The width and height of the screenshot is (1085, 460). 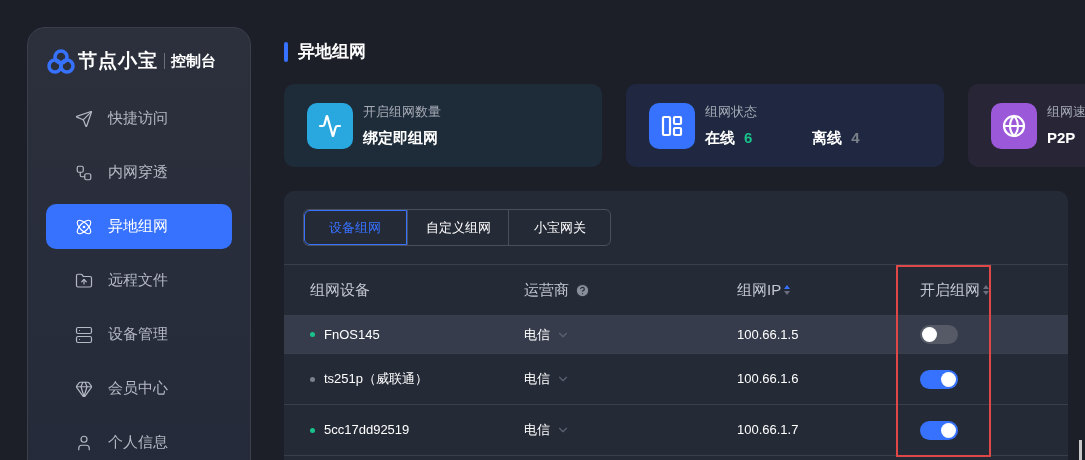 What do you see at coordinates (84, 118) in the screenshot?
I see `send-icon` at bounding box center [84, 118].